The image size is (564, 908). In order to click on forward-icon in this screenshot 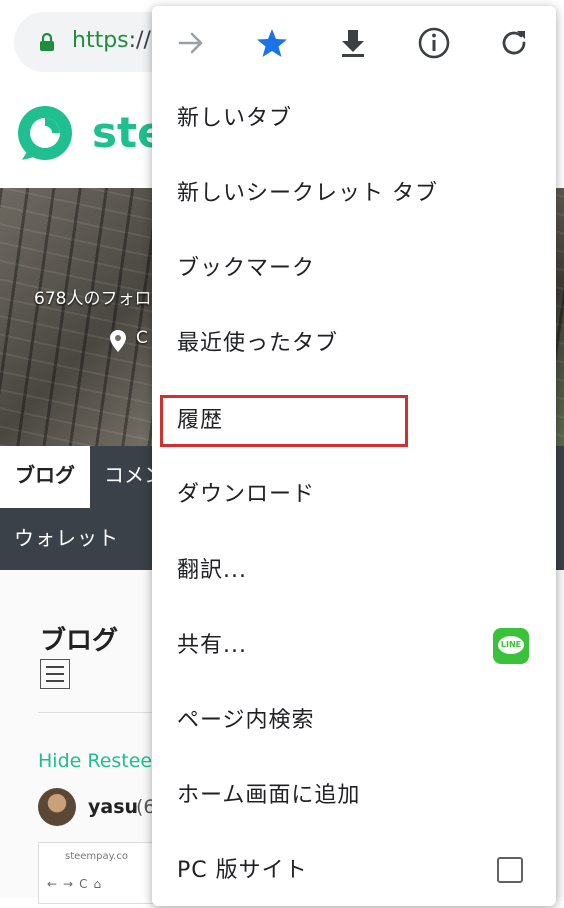, I will do `click(191, 43)`.